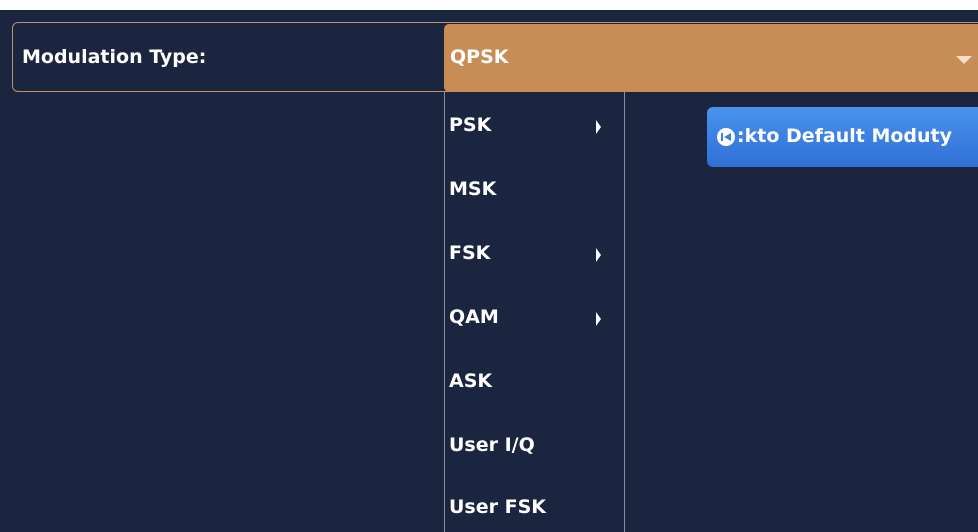 The image size is (978, 532). I want to click on menu-item-user-fsk: User FSK, so click(534, 508).